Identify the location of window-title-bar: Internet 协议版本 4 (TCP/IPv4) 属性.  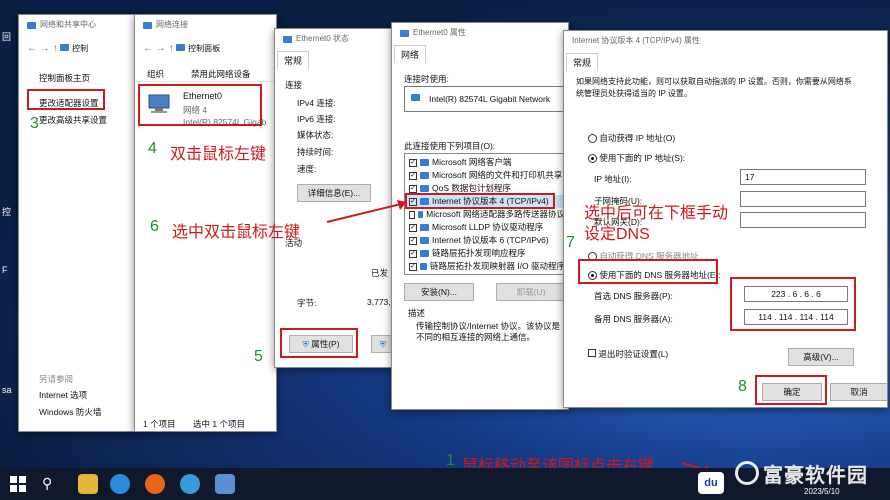
(725, 41).